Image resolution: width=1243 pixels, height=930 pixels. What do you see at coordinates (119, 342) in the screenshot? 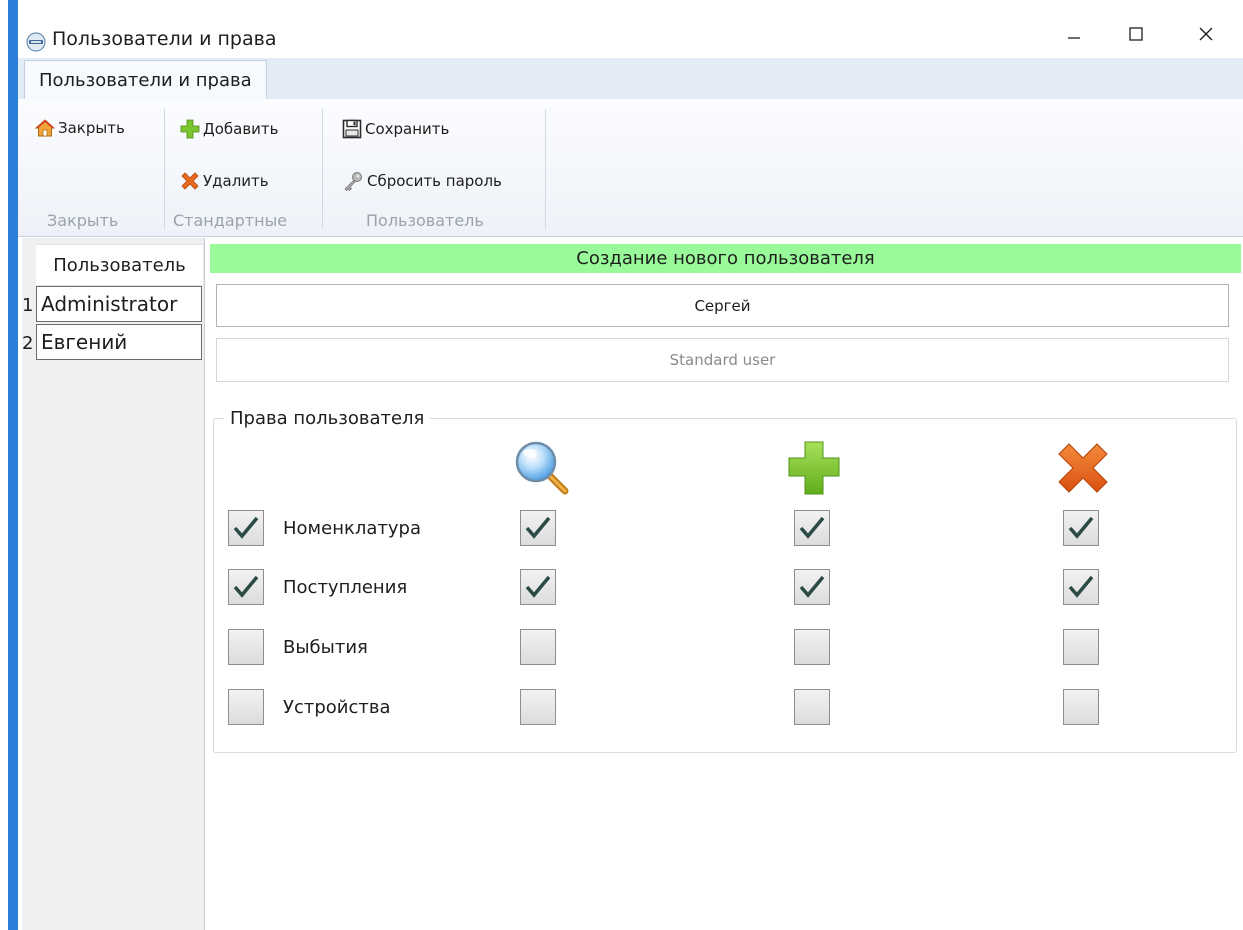
I see `user-name-cell: Евгений` at bounding box center [119, 342].